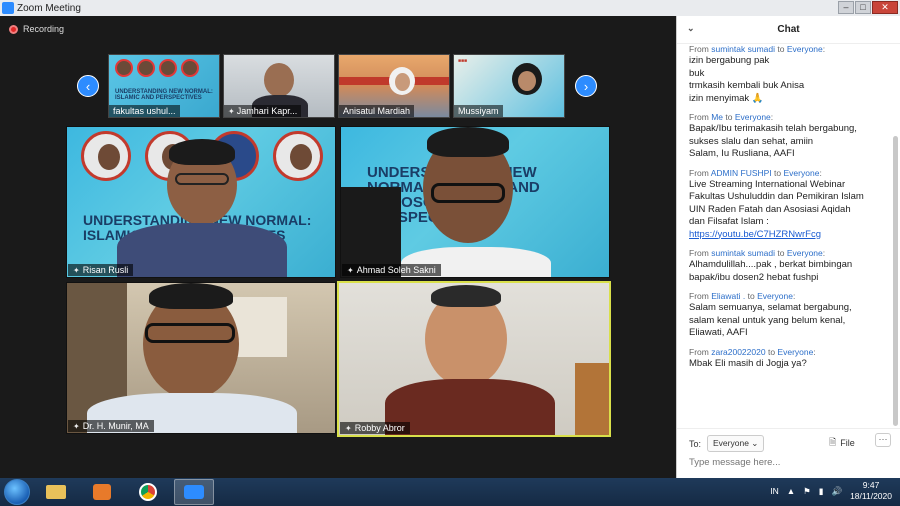  What do you see at coordinates (478, 111) in the screenshot?
I see `thumbnail-name: Mussiyam` at bounding box center [478, 111].